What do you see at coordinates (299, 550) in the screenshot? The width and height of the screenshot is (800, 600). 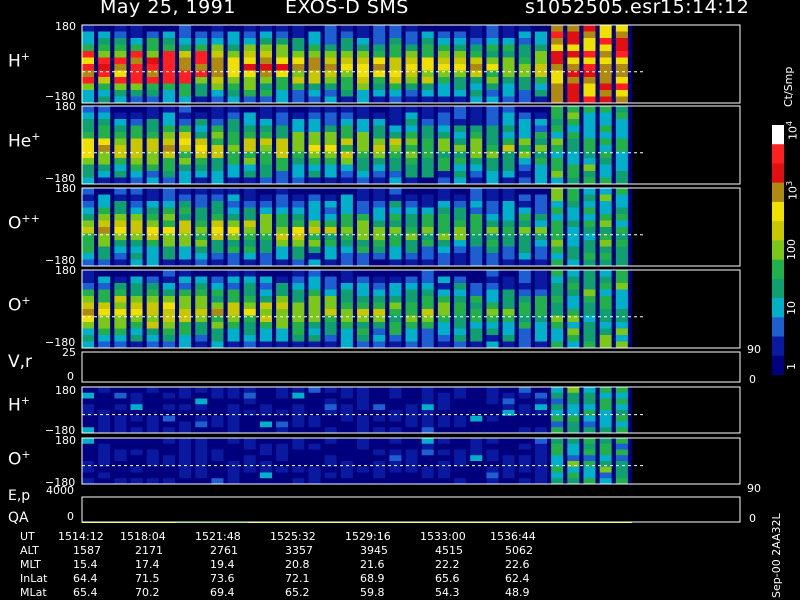 I see `ephemeris-value: 3357` at bounding box center [299, 550].